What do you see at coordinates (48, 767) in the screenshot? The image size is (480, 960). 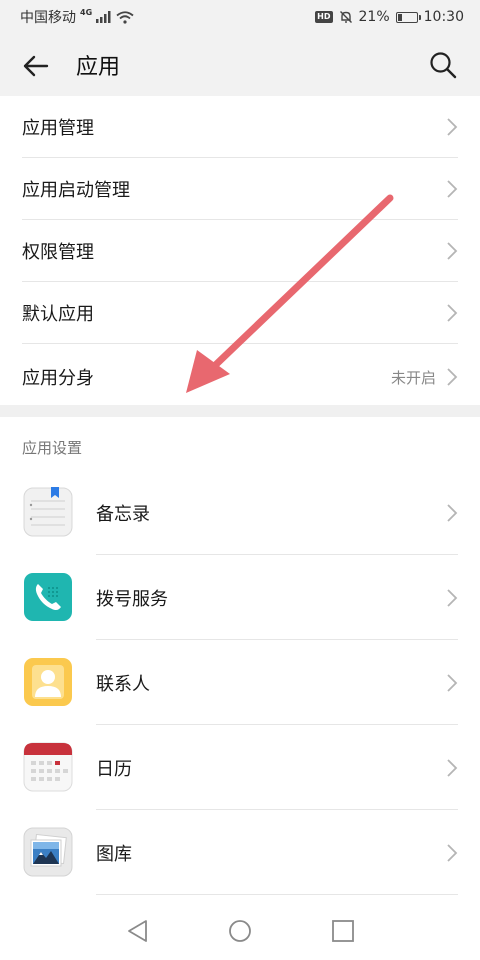 I see `calendar-icon` at bounding box center [48, 767].